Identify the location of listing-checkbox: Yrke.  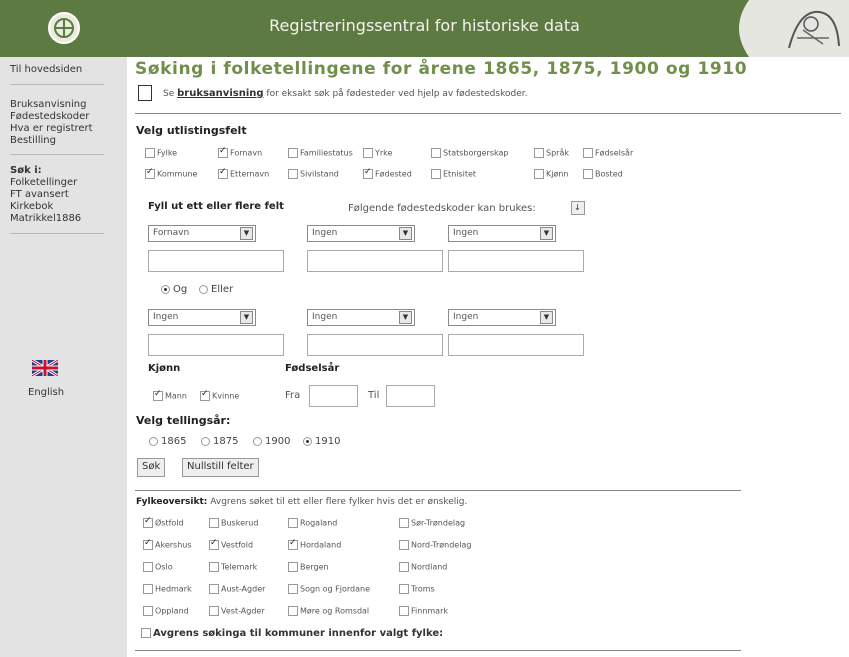
(377, 153).